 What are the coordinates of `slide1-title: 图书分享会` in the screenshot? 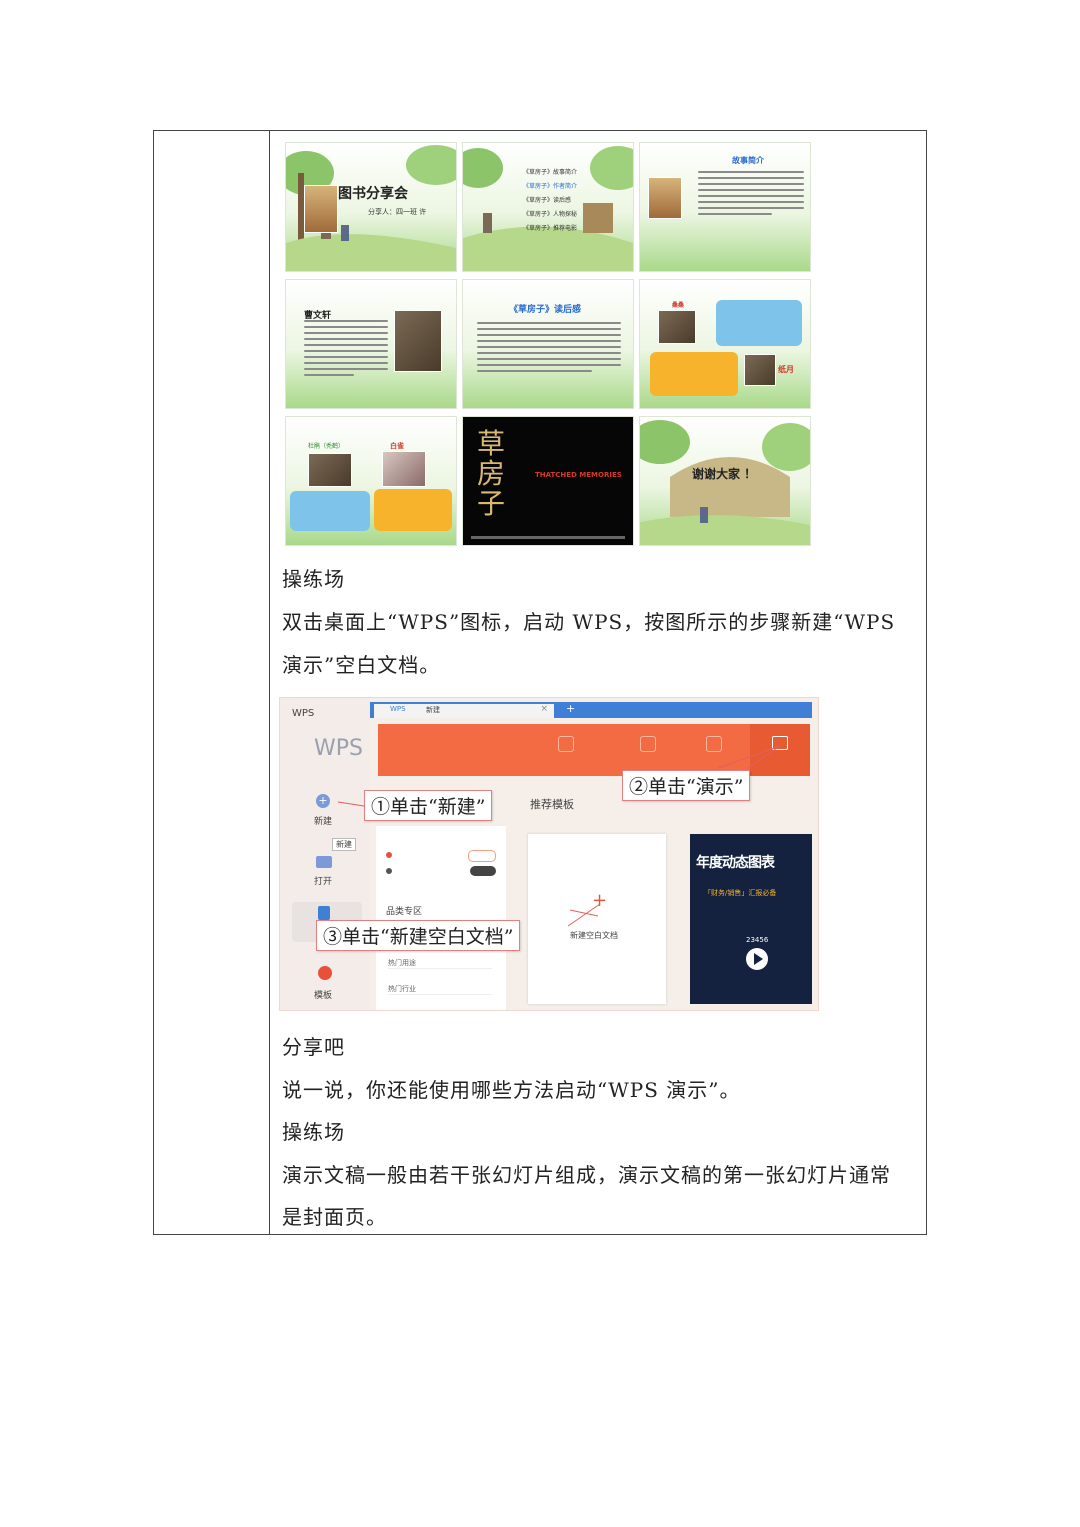 It's located at (373, 194).